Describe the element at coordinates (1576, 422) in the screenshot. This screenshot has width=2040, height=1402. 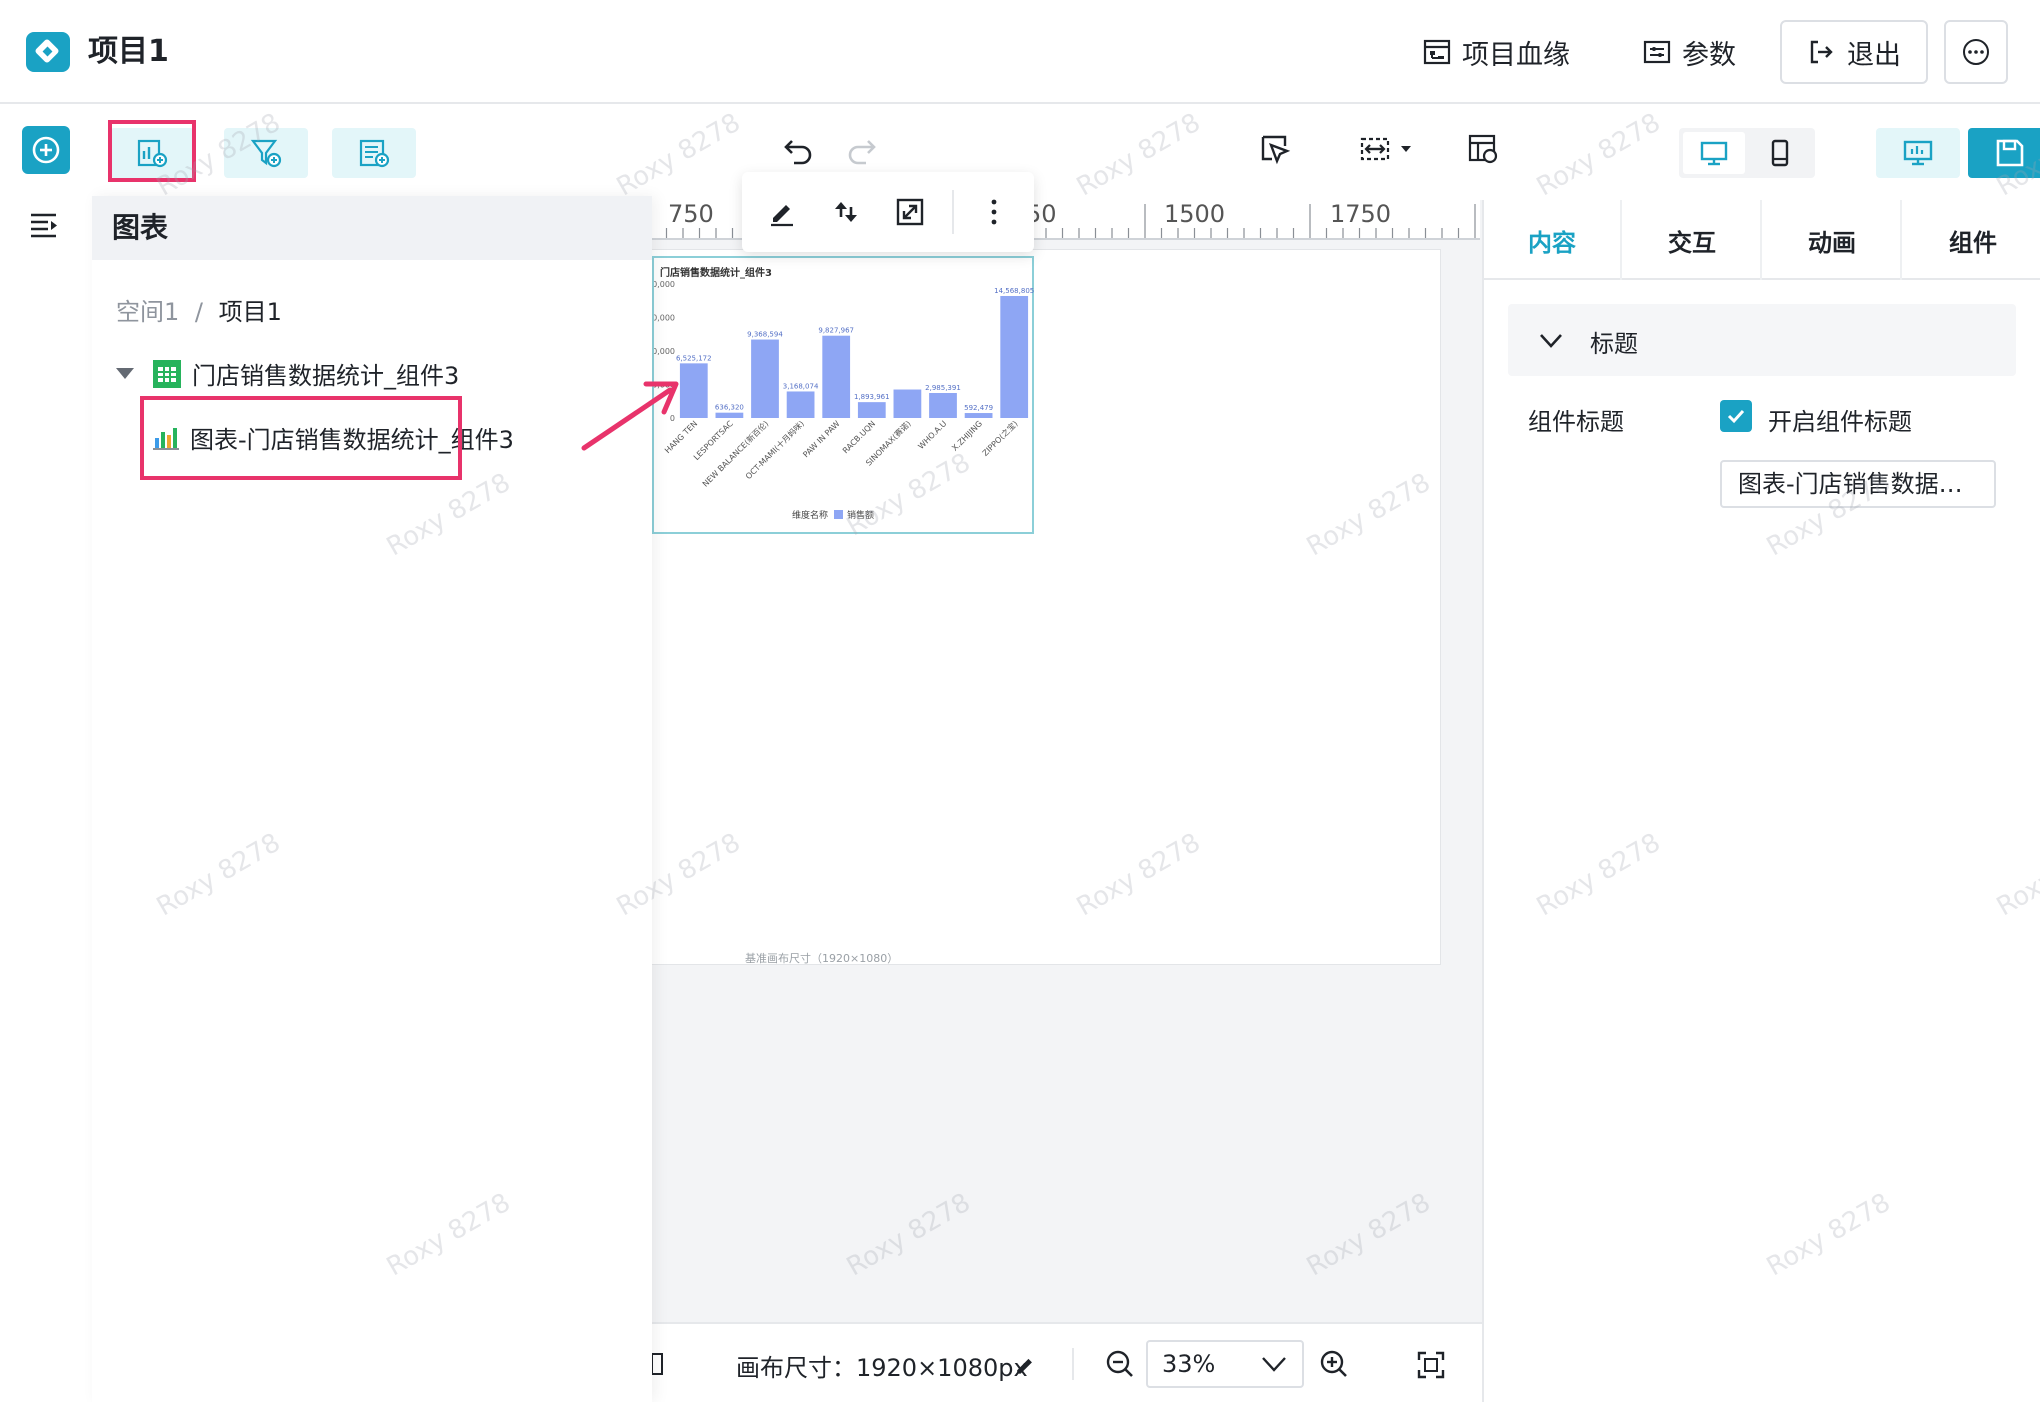
I see `component-title-label: 组件标题` at that location.